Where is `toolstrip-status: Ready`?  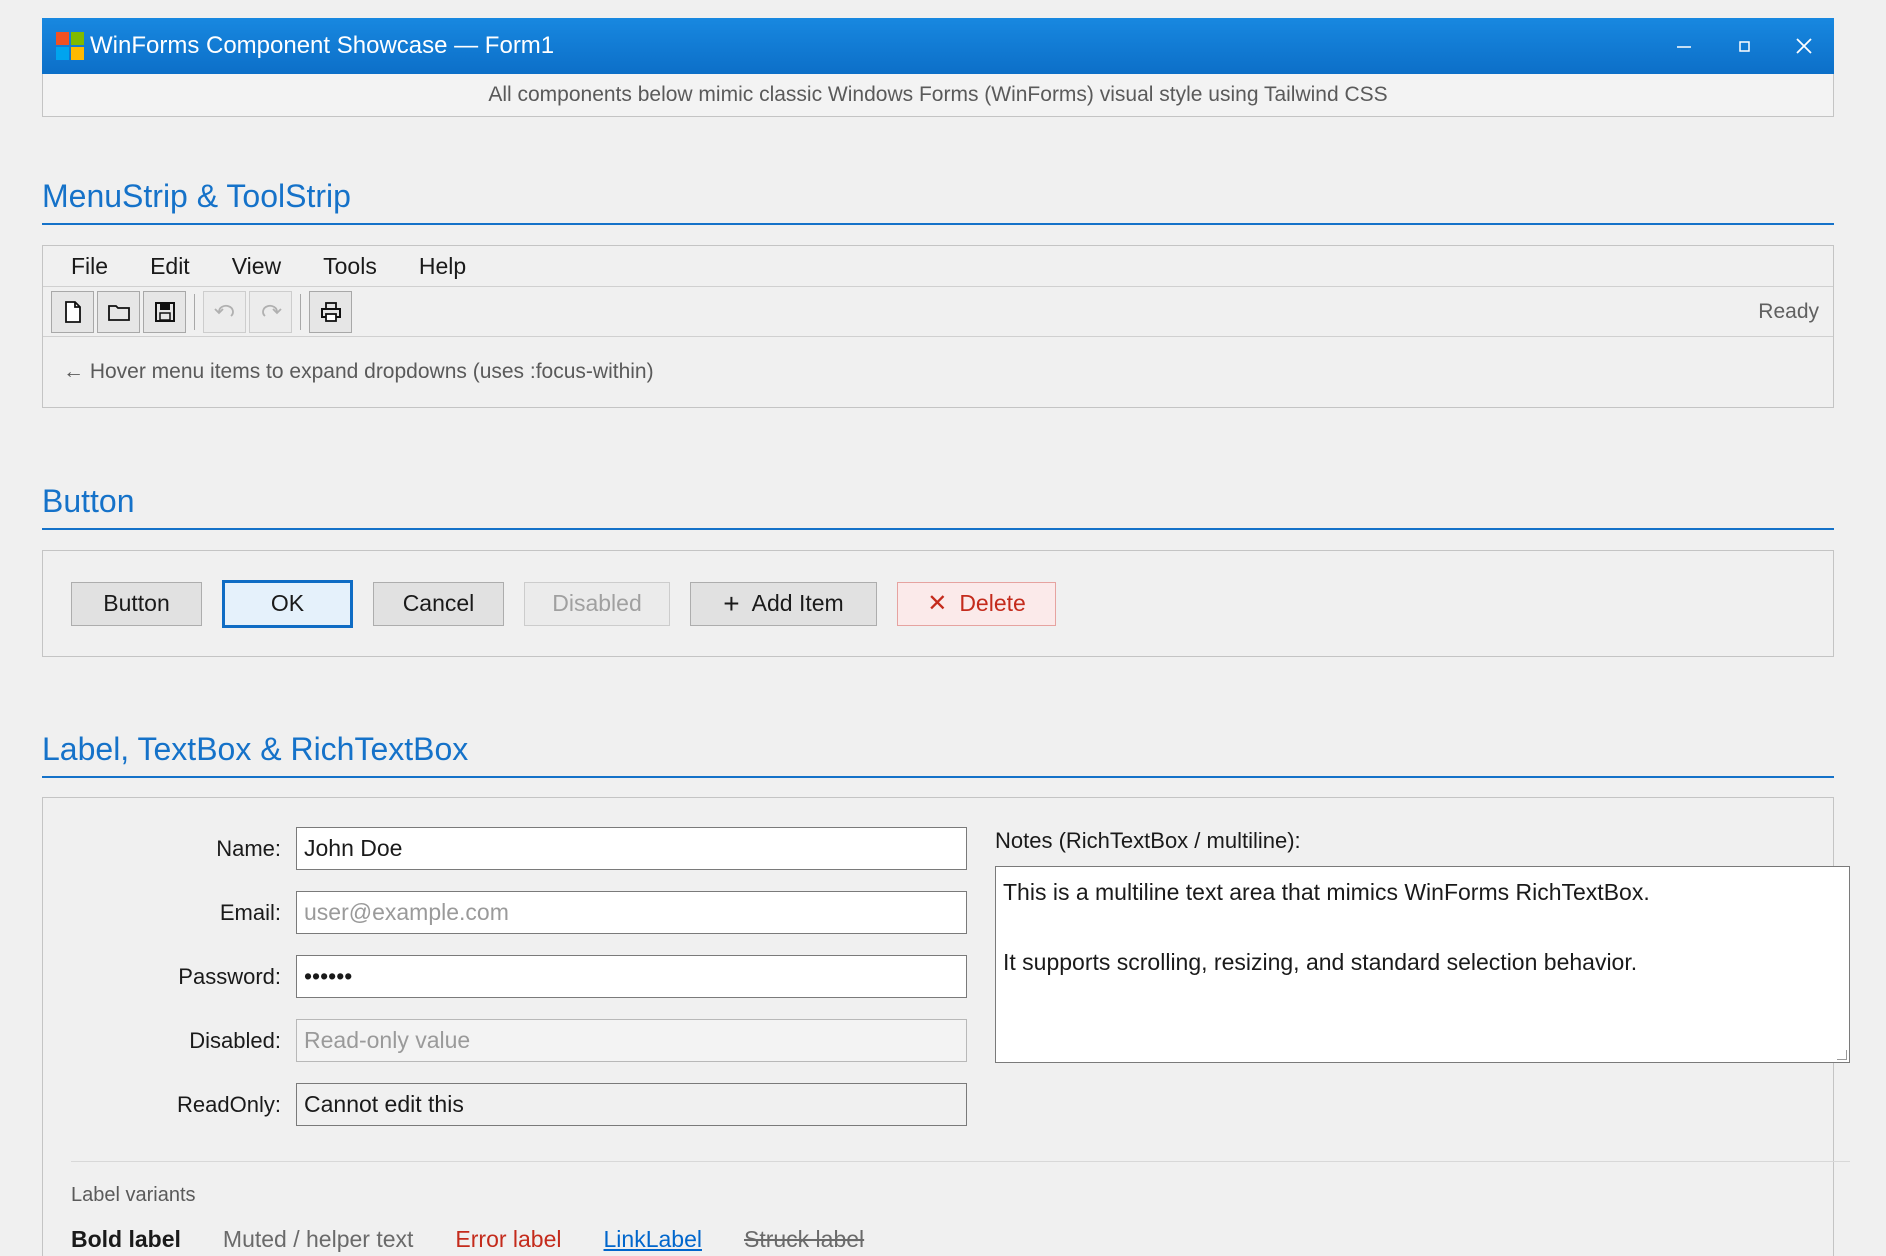
toolstrip-status: Ready is located at coordinates (1788, 311).